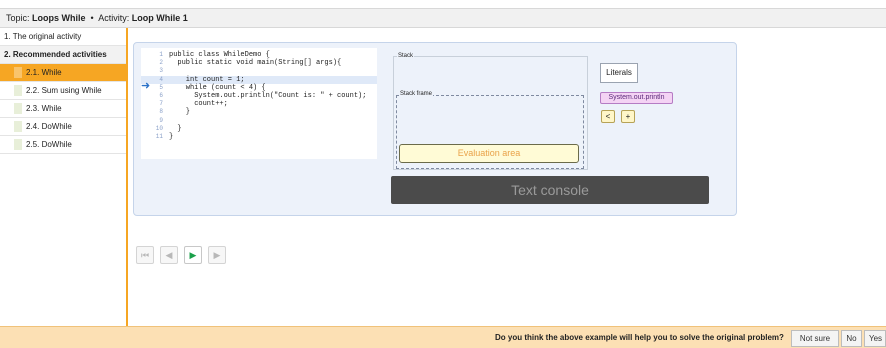  What do you see at coordinates (127, 177) in the screenshot?
I see `sidebar-divider` at bounding box center [127, 177].